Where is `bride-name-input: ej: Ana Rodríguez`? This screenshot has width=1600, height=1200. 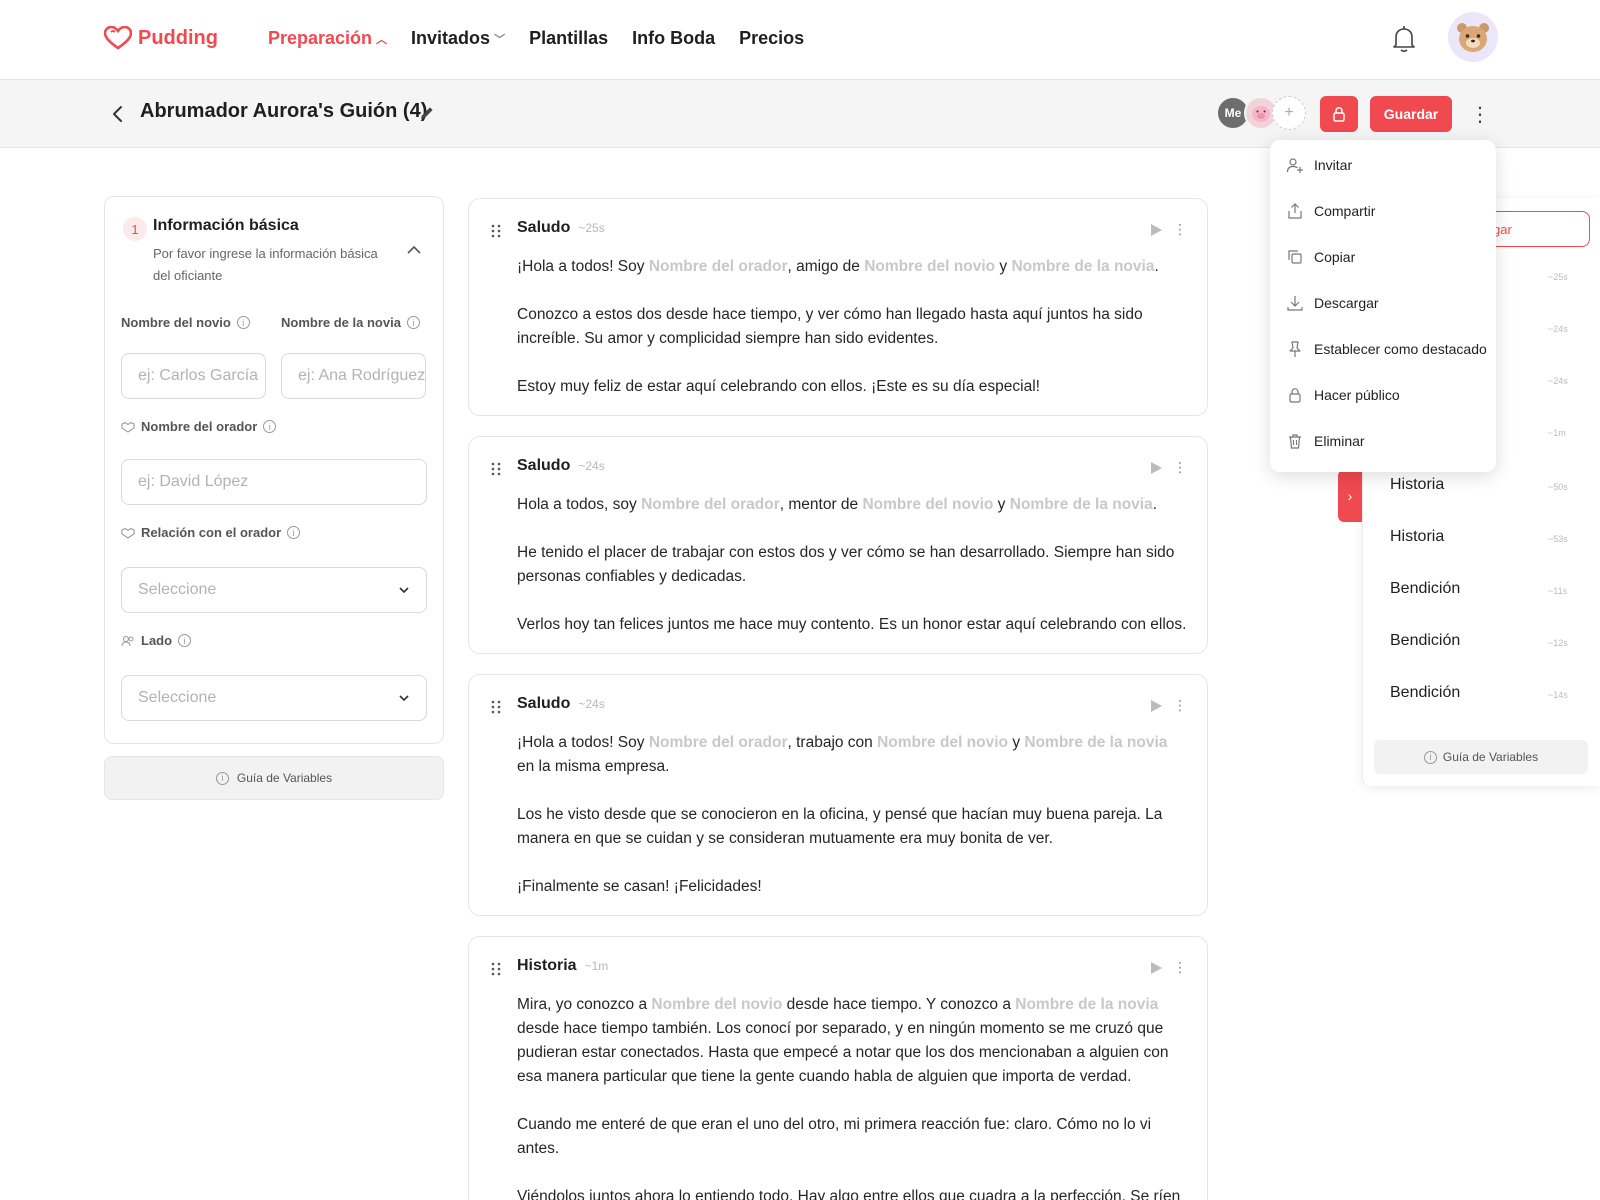
bride-name-input: ej: Ana Rodríguez is located at coordinates (353, 376).